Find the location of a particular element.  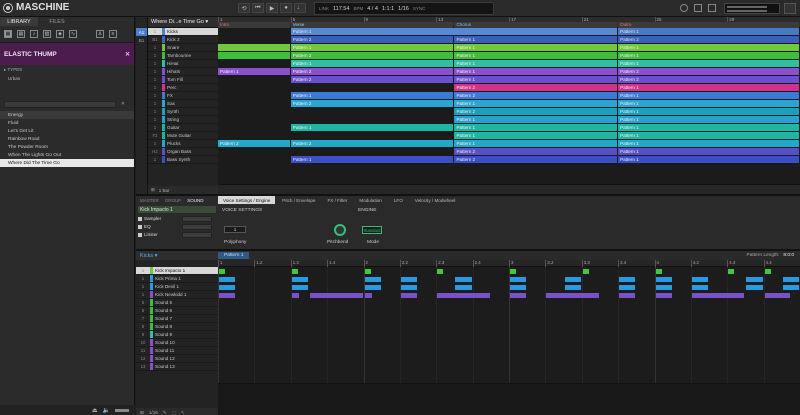

tab-master: MASTER is located at coordinates (149, 200).